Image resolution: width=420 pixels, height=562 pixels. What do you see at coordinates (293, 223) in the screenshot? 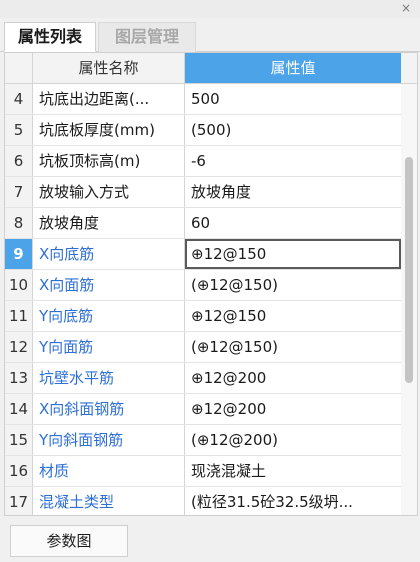
I see `property-value-cell: 60` at bounding box center [293, 223].